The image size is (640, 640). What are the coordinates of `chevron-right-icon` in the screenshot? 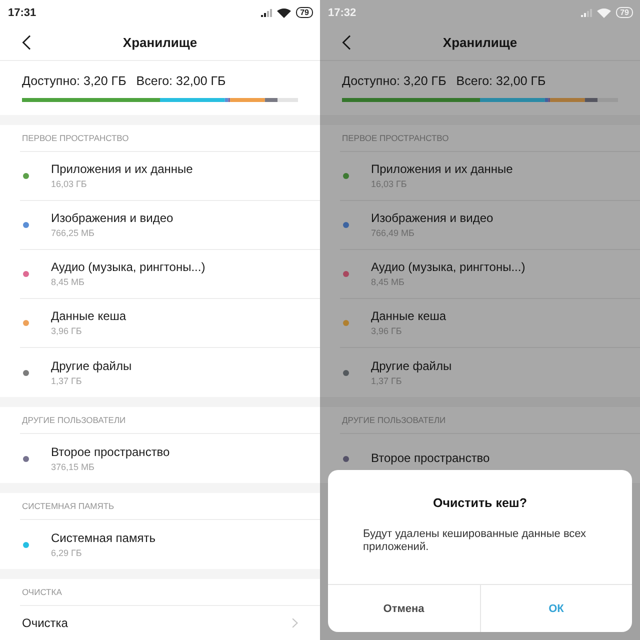 It's located at (295, 623).